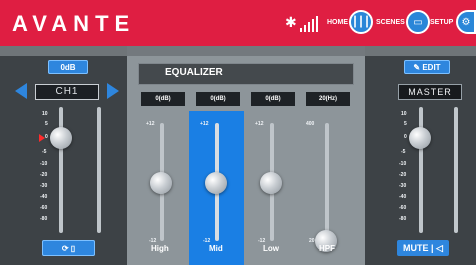  What do you see at coordinates (421, 170) in the screenshot?
I see `master-fader-track` at bounding box center [421, 170].